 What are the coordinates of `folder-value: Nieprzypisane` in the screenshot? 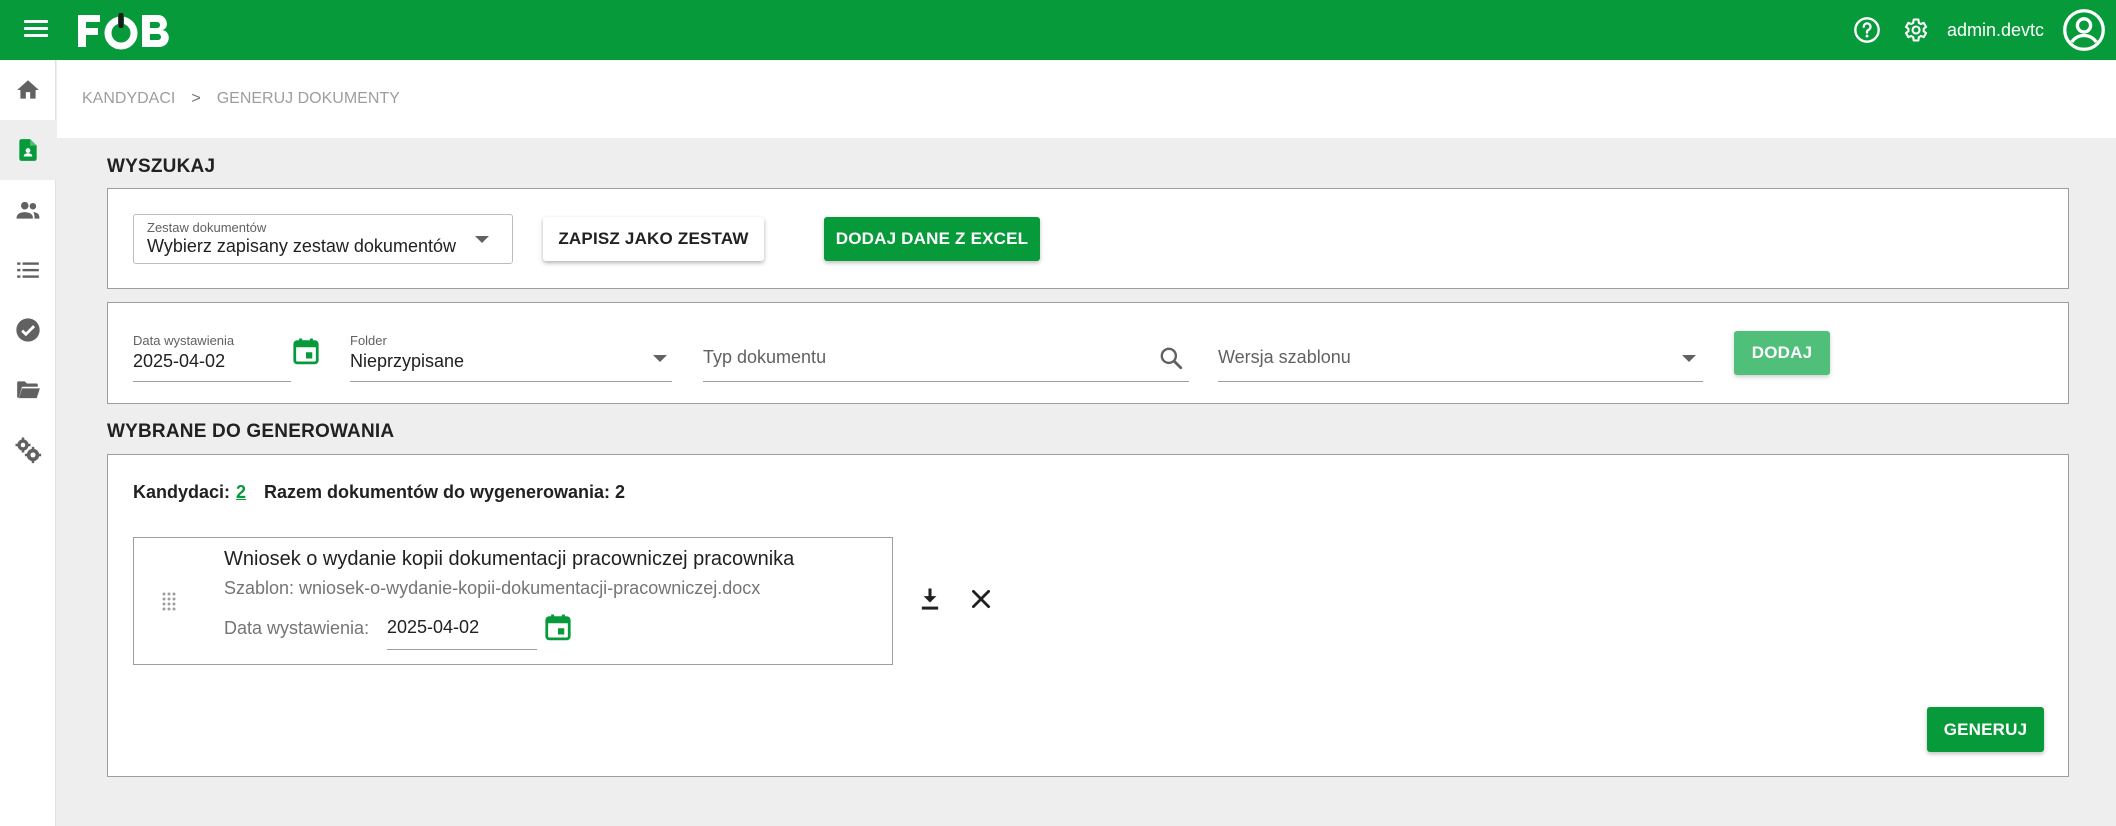 It's located at (407, 361).